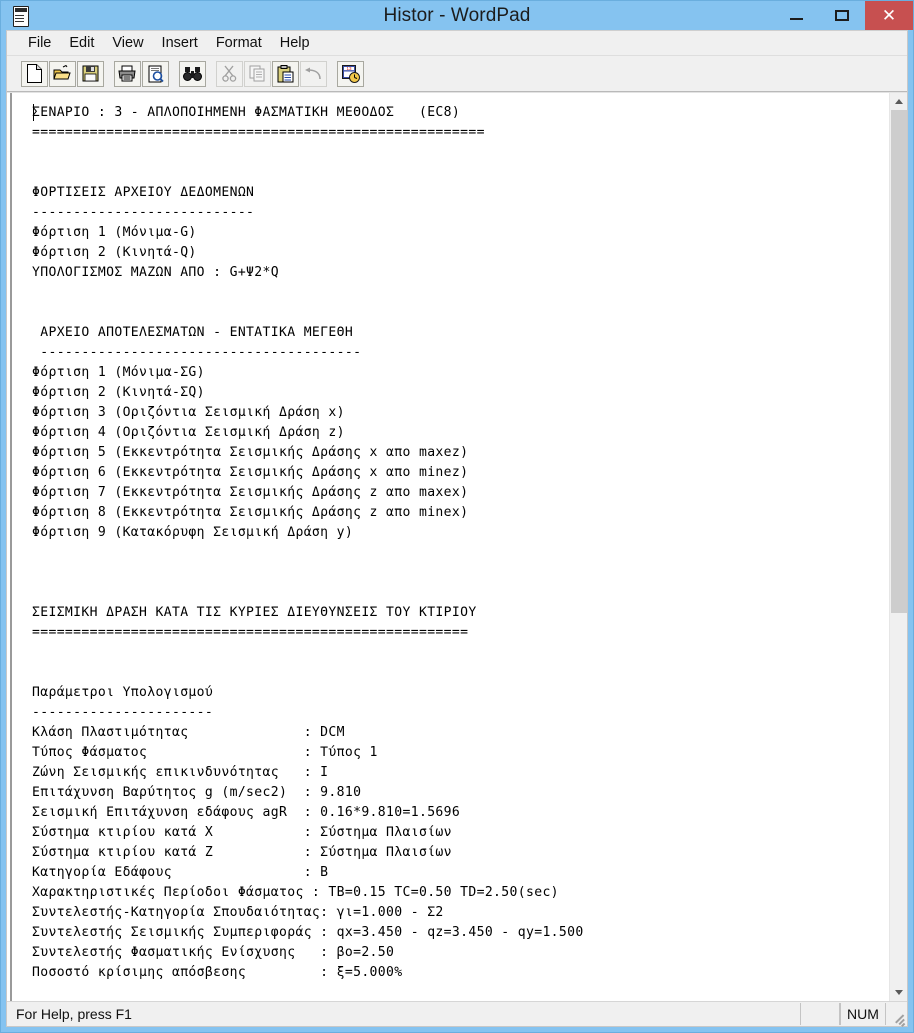 Image resolution: width=914 pixels, height=1033 pixels. What do you see at coordinates (897, 1016) in the screenshot?
I see `resize-grip` at bounding box center [897, 1016].